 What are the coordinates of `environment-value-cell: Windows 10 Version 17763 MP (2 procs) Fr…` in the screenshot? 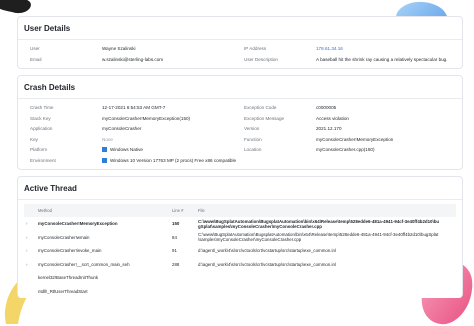 It's located at (276, 161).